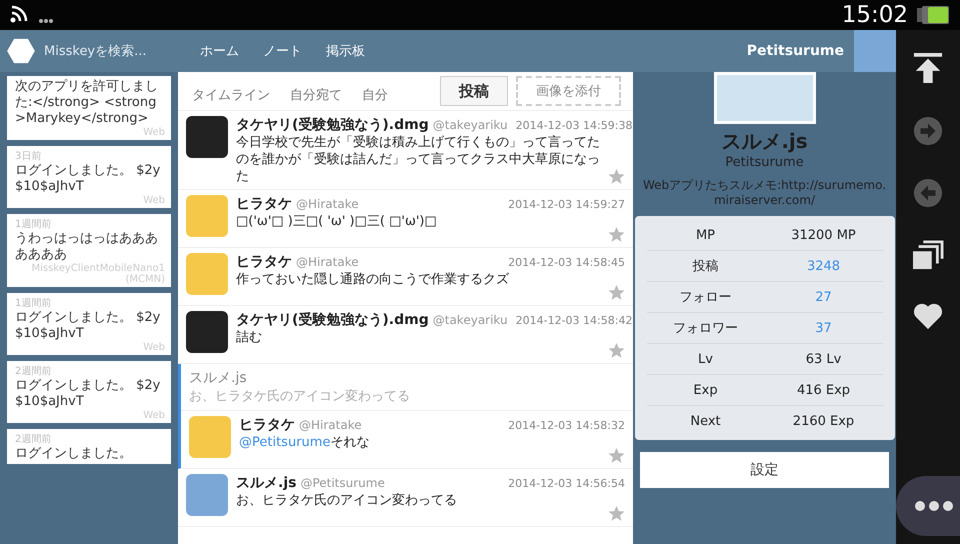 This screenshot has height=544, width=960. Describe the element at coordinates (474, 91) in the screenshot. I see `post-button: 投稿` at that location.